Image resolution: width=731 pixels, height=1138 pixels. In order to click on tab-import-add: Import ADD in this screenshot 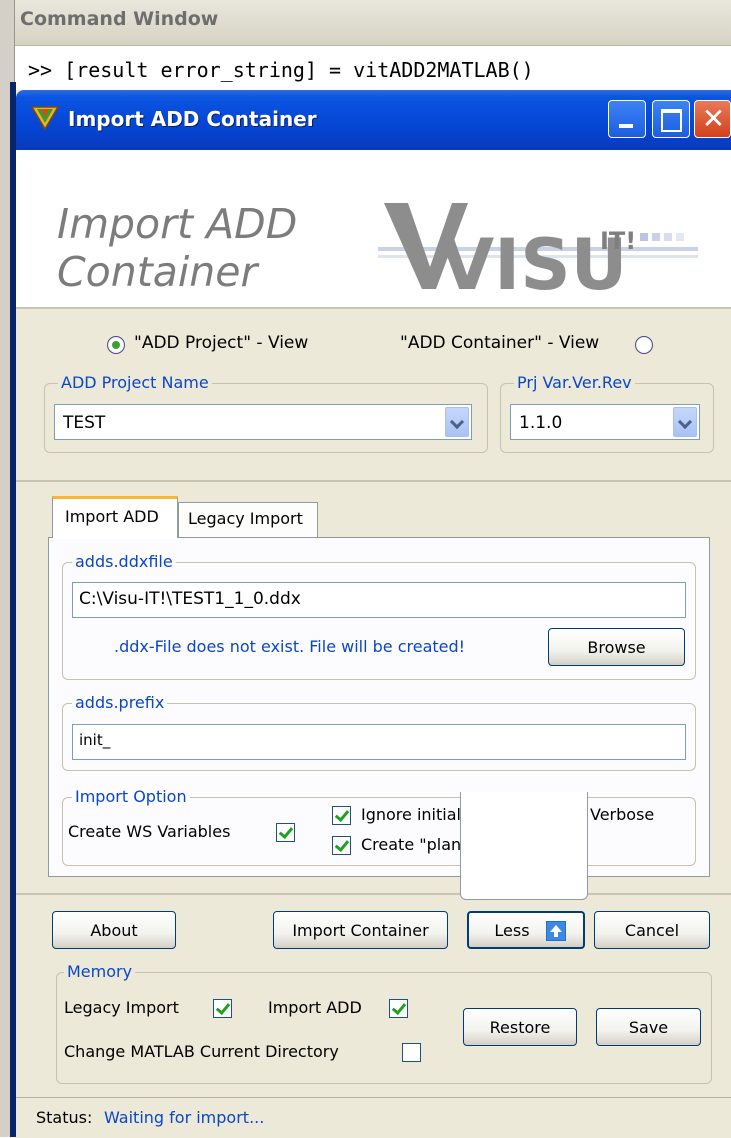, I will do `click(115, 517)`.